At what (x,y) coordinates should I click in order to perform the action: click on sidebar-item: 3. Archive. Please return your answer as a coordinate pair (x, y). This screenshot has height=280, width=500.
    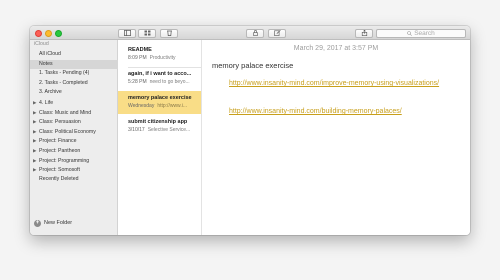
    Looking at the image, I should click on (74, 92).